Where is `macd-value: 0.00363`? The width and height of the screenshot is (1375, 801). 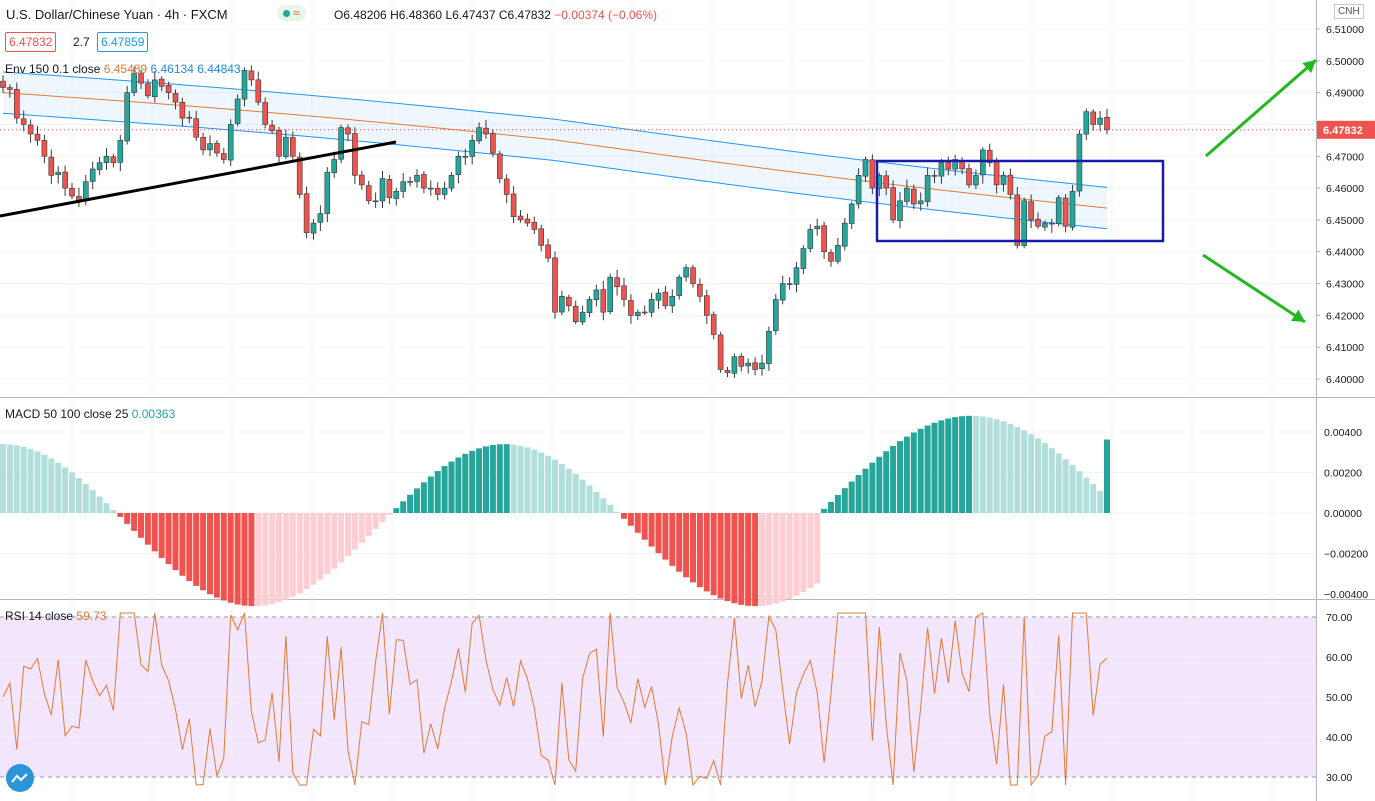 macd-value: 0.00363 is located at coordinates (153, 414).